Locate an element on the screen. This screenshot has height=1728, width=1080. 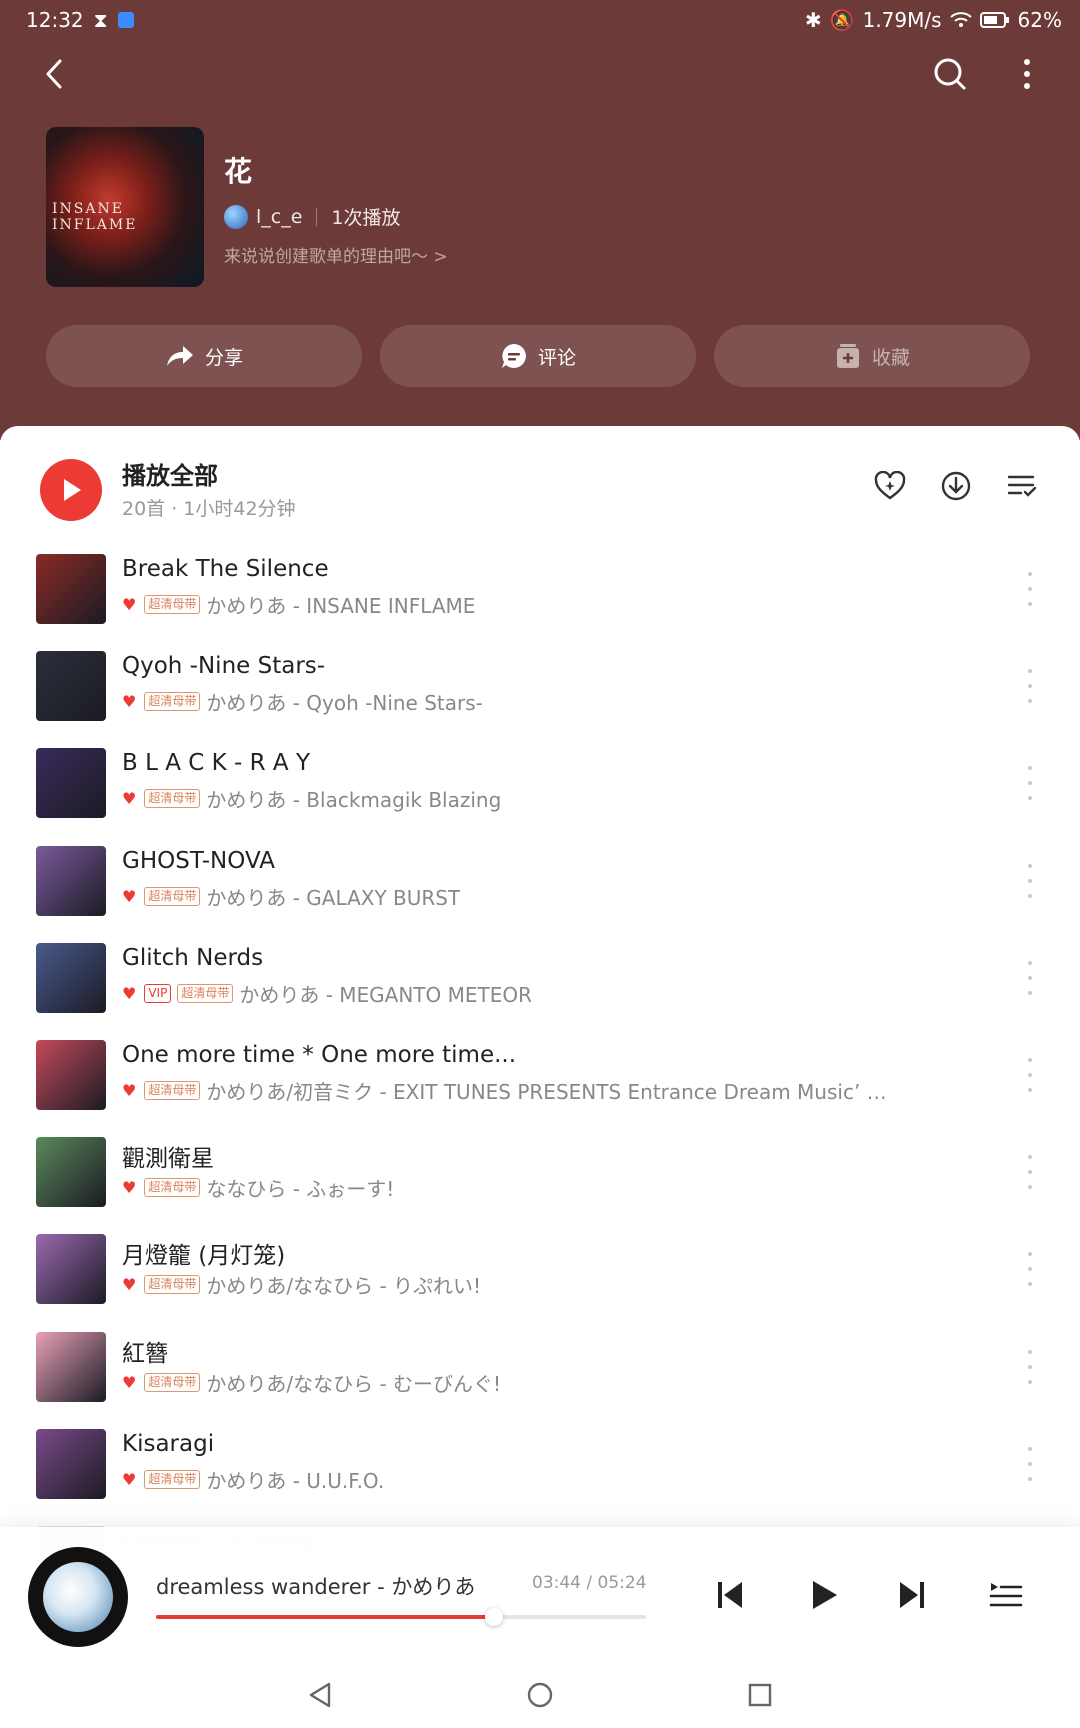
play-button is located at coordinates (824, 1595).